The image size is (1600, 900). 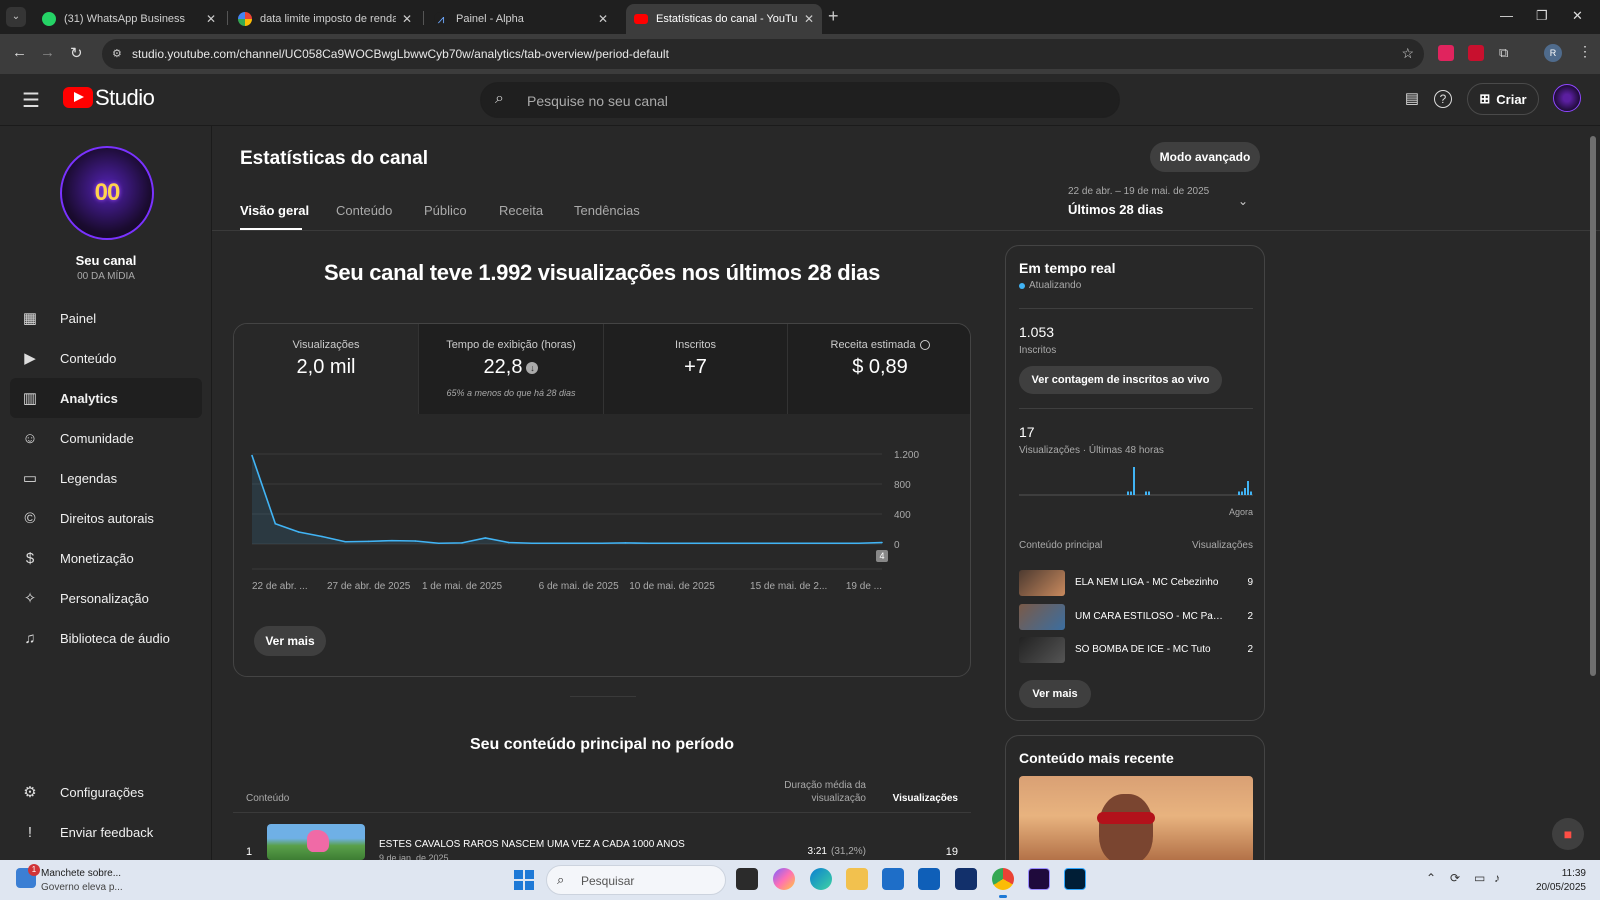 I want to click on sidebar-item-personalizacao: ✧ Personalização, so click(x=106, y=598).